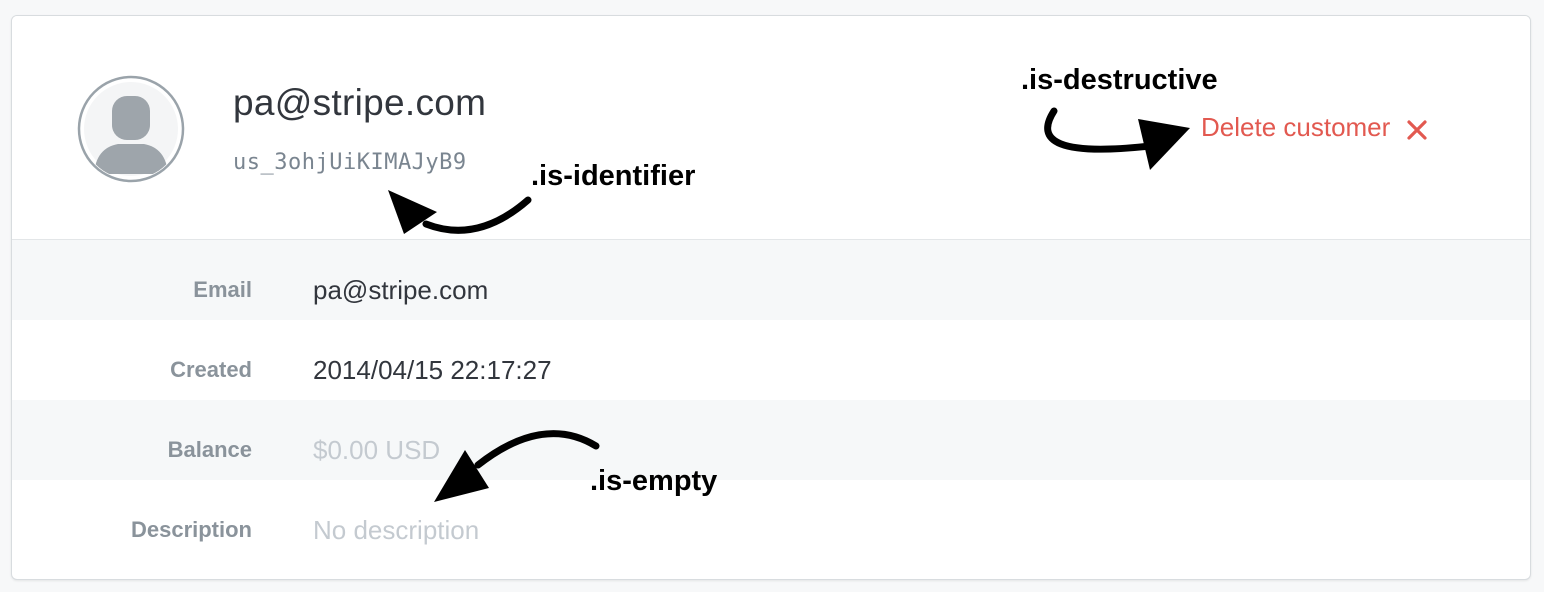 This screenshot has height=592, width=1544. What do you see at coordinates (771, 520) in the screenshot?
I see `detail-row-description: Description No description` at bounding box center [771, 520].